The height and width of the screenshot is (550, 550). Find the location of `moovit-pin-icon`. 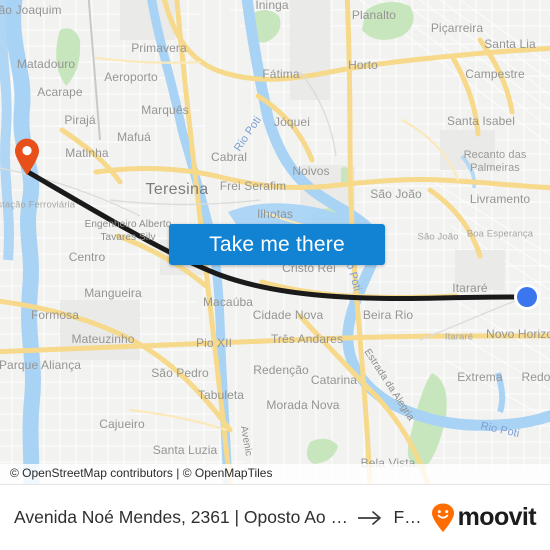

moovit-pin-icon is located at coordinates (442, 517).